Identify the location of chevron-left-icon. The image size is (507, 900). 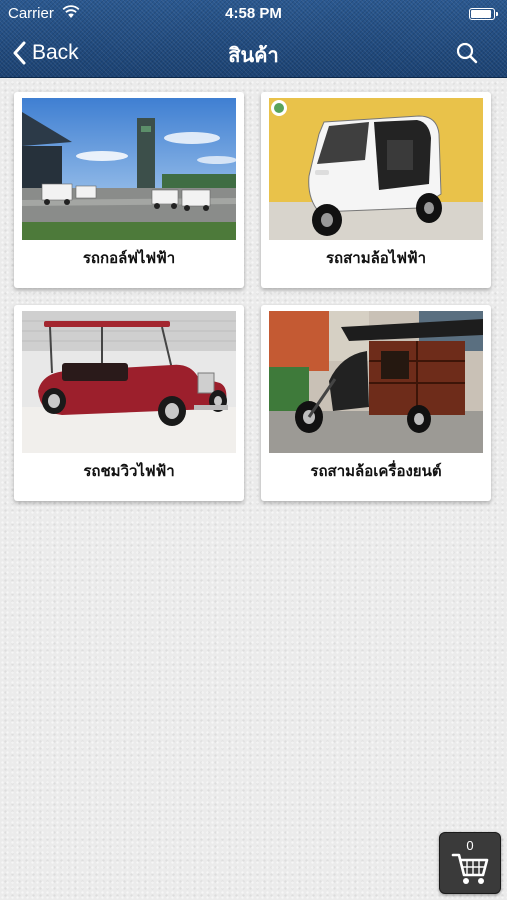
(19, 53).